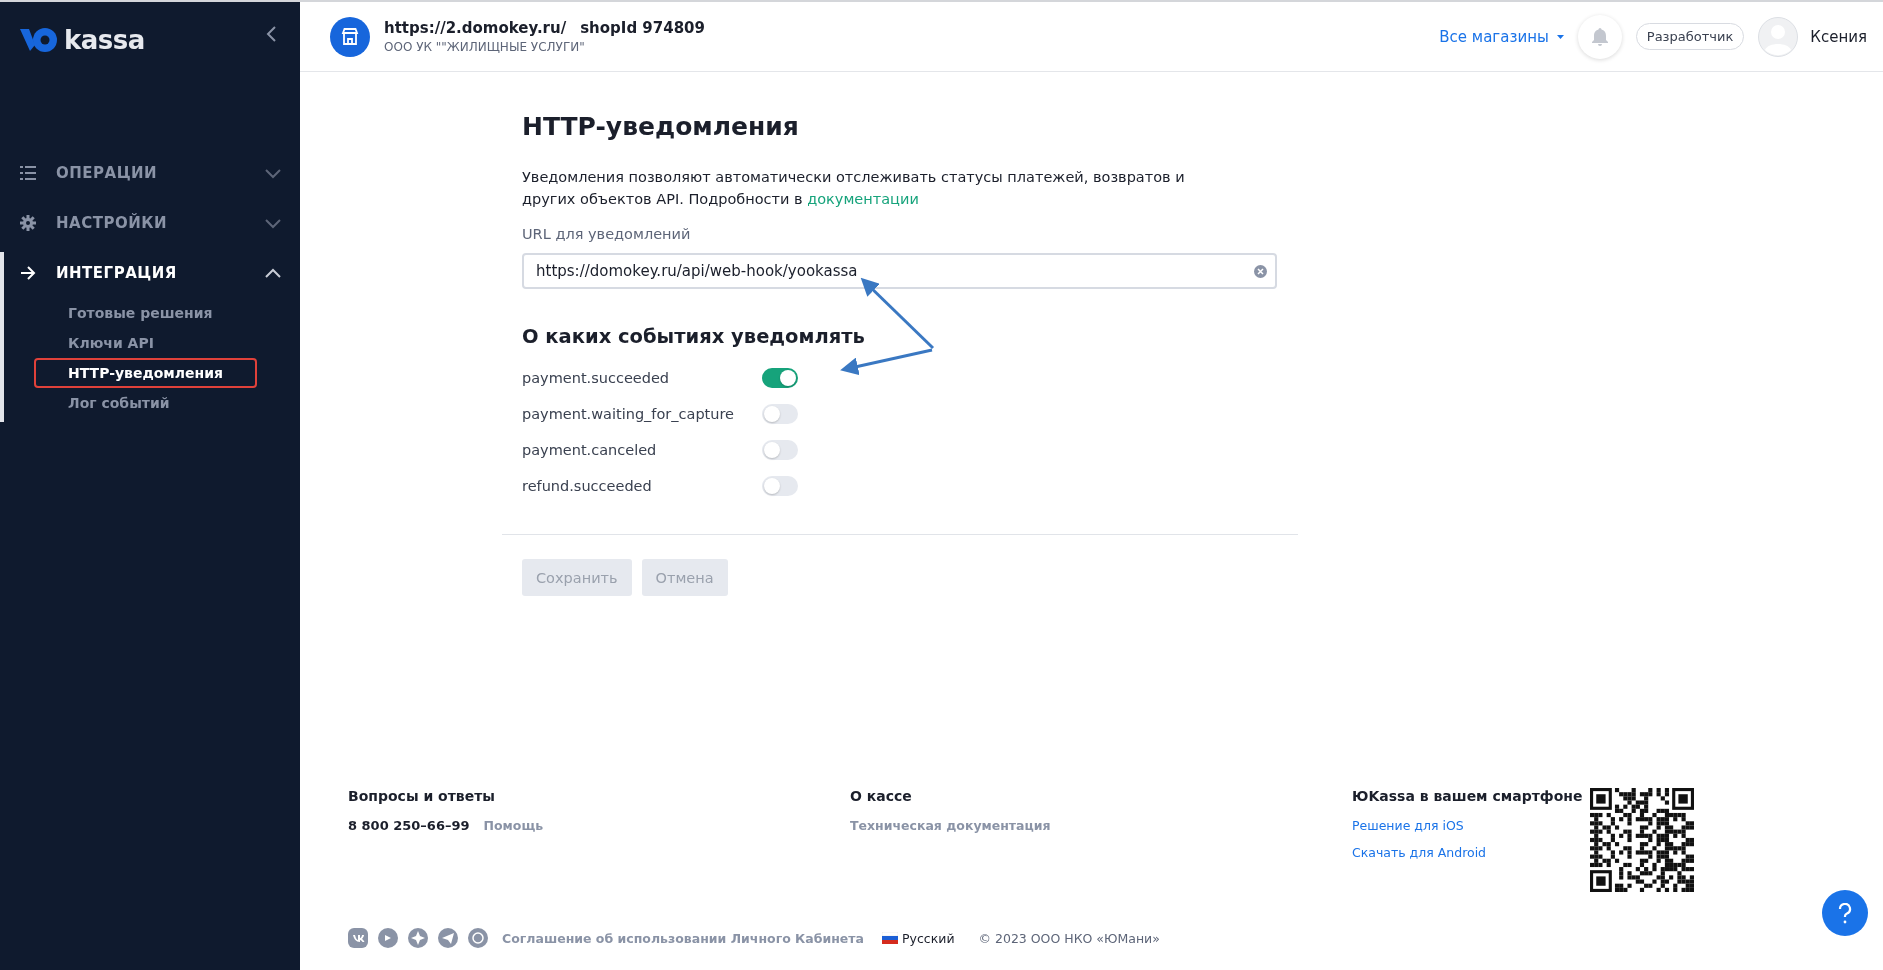 This screenshot has width=1883, height=970. Describe the element at coordinates (587, 486) in the screenshot. I see `event-label: refund.succeeded` at that location.